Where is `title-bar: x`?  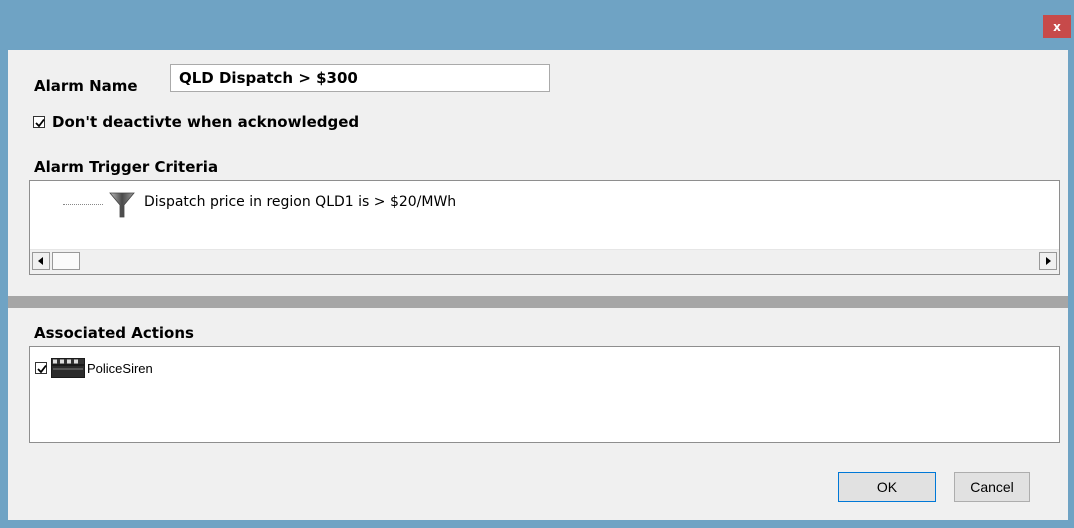
title-bar: x is located at coordinates (537, 25).